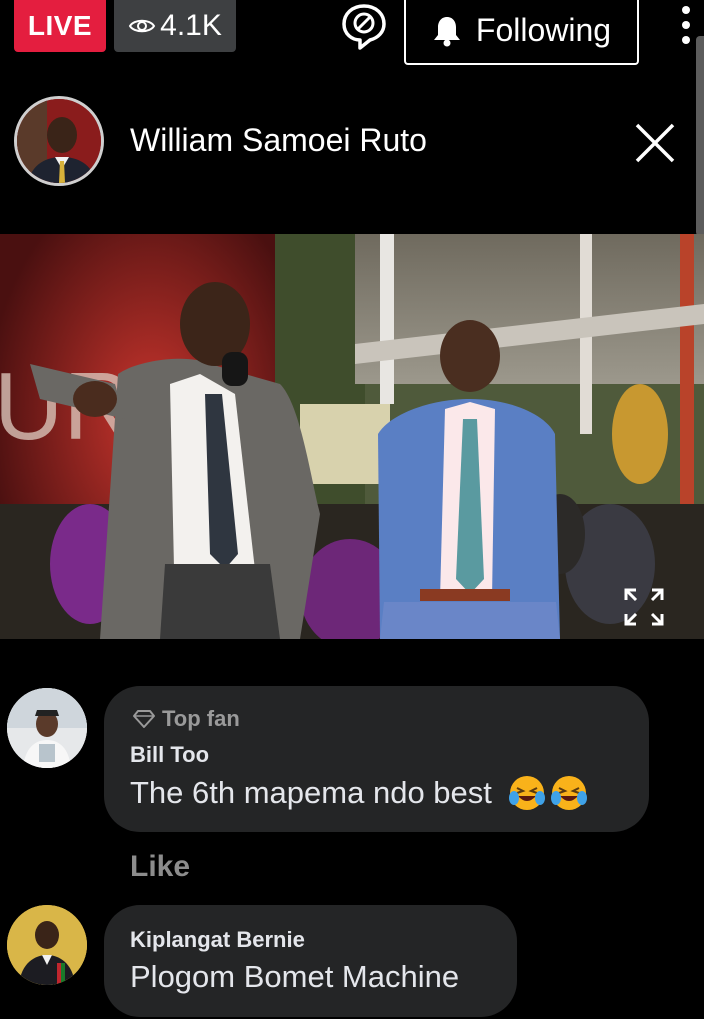 The height and width of the screenshot is (1019, 704). Describe the element at coordinates (278, 140) in the screenshot. I see `host-name: William Samoei Ruto` at that location.